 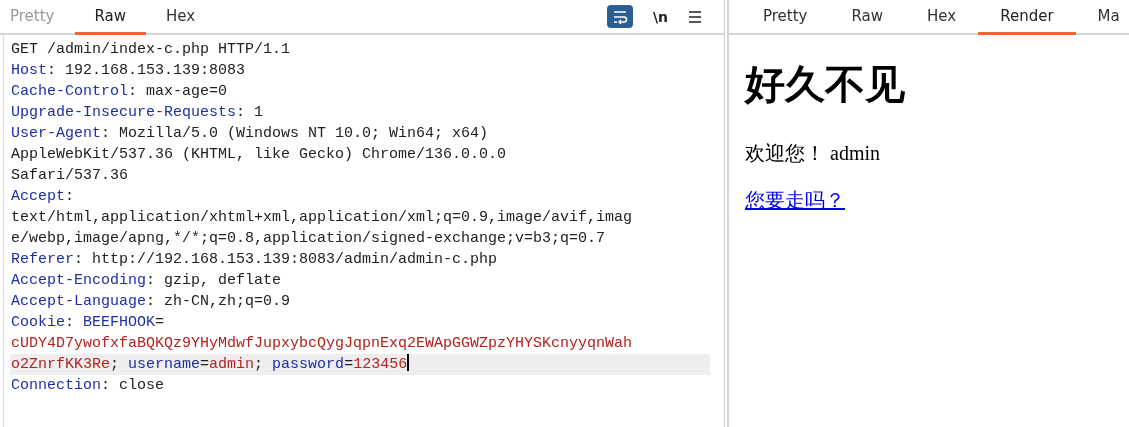 What do you see at coordinates (1102, 17) in the screenshot?
I see `response-tab: Ma` at bounding box center [1102, 17].